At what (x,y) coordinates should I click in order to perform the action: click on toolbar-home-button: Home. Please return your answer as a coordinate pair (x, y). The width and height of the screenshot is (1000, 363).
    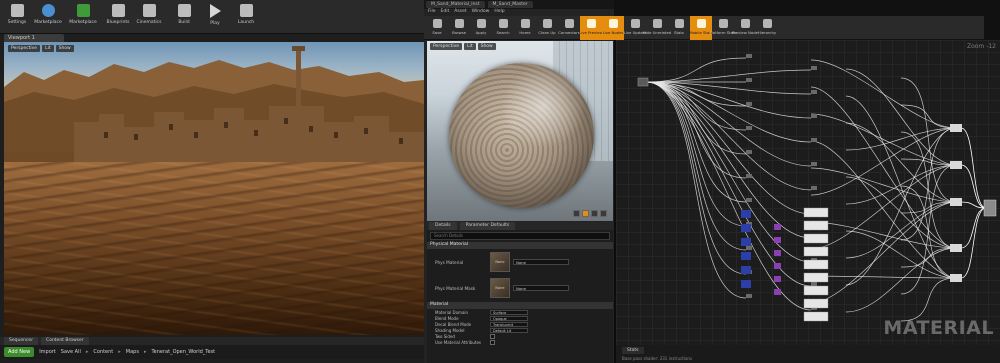
    Looking at the image, I should click on (525, 28).